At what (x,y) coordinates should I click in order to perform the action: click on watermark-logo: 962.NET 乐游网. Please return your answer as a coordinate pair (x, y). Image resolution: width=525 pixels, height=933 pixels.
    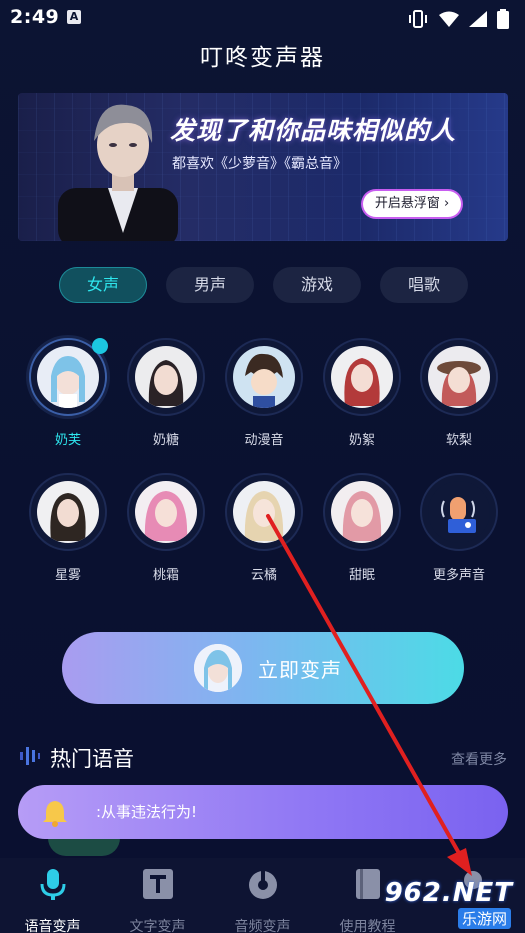
    Looking at the image, I should click on (452, 904).